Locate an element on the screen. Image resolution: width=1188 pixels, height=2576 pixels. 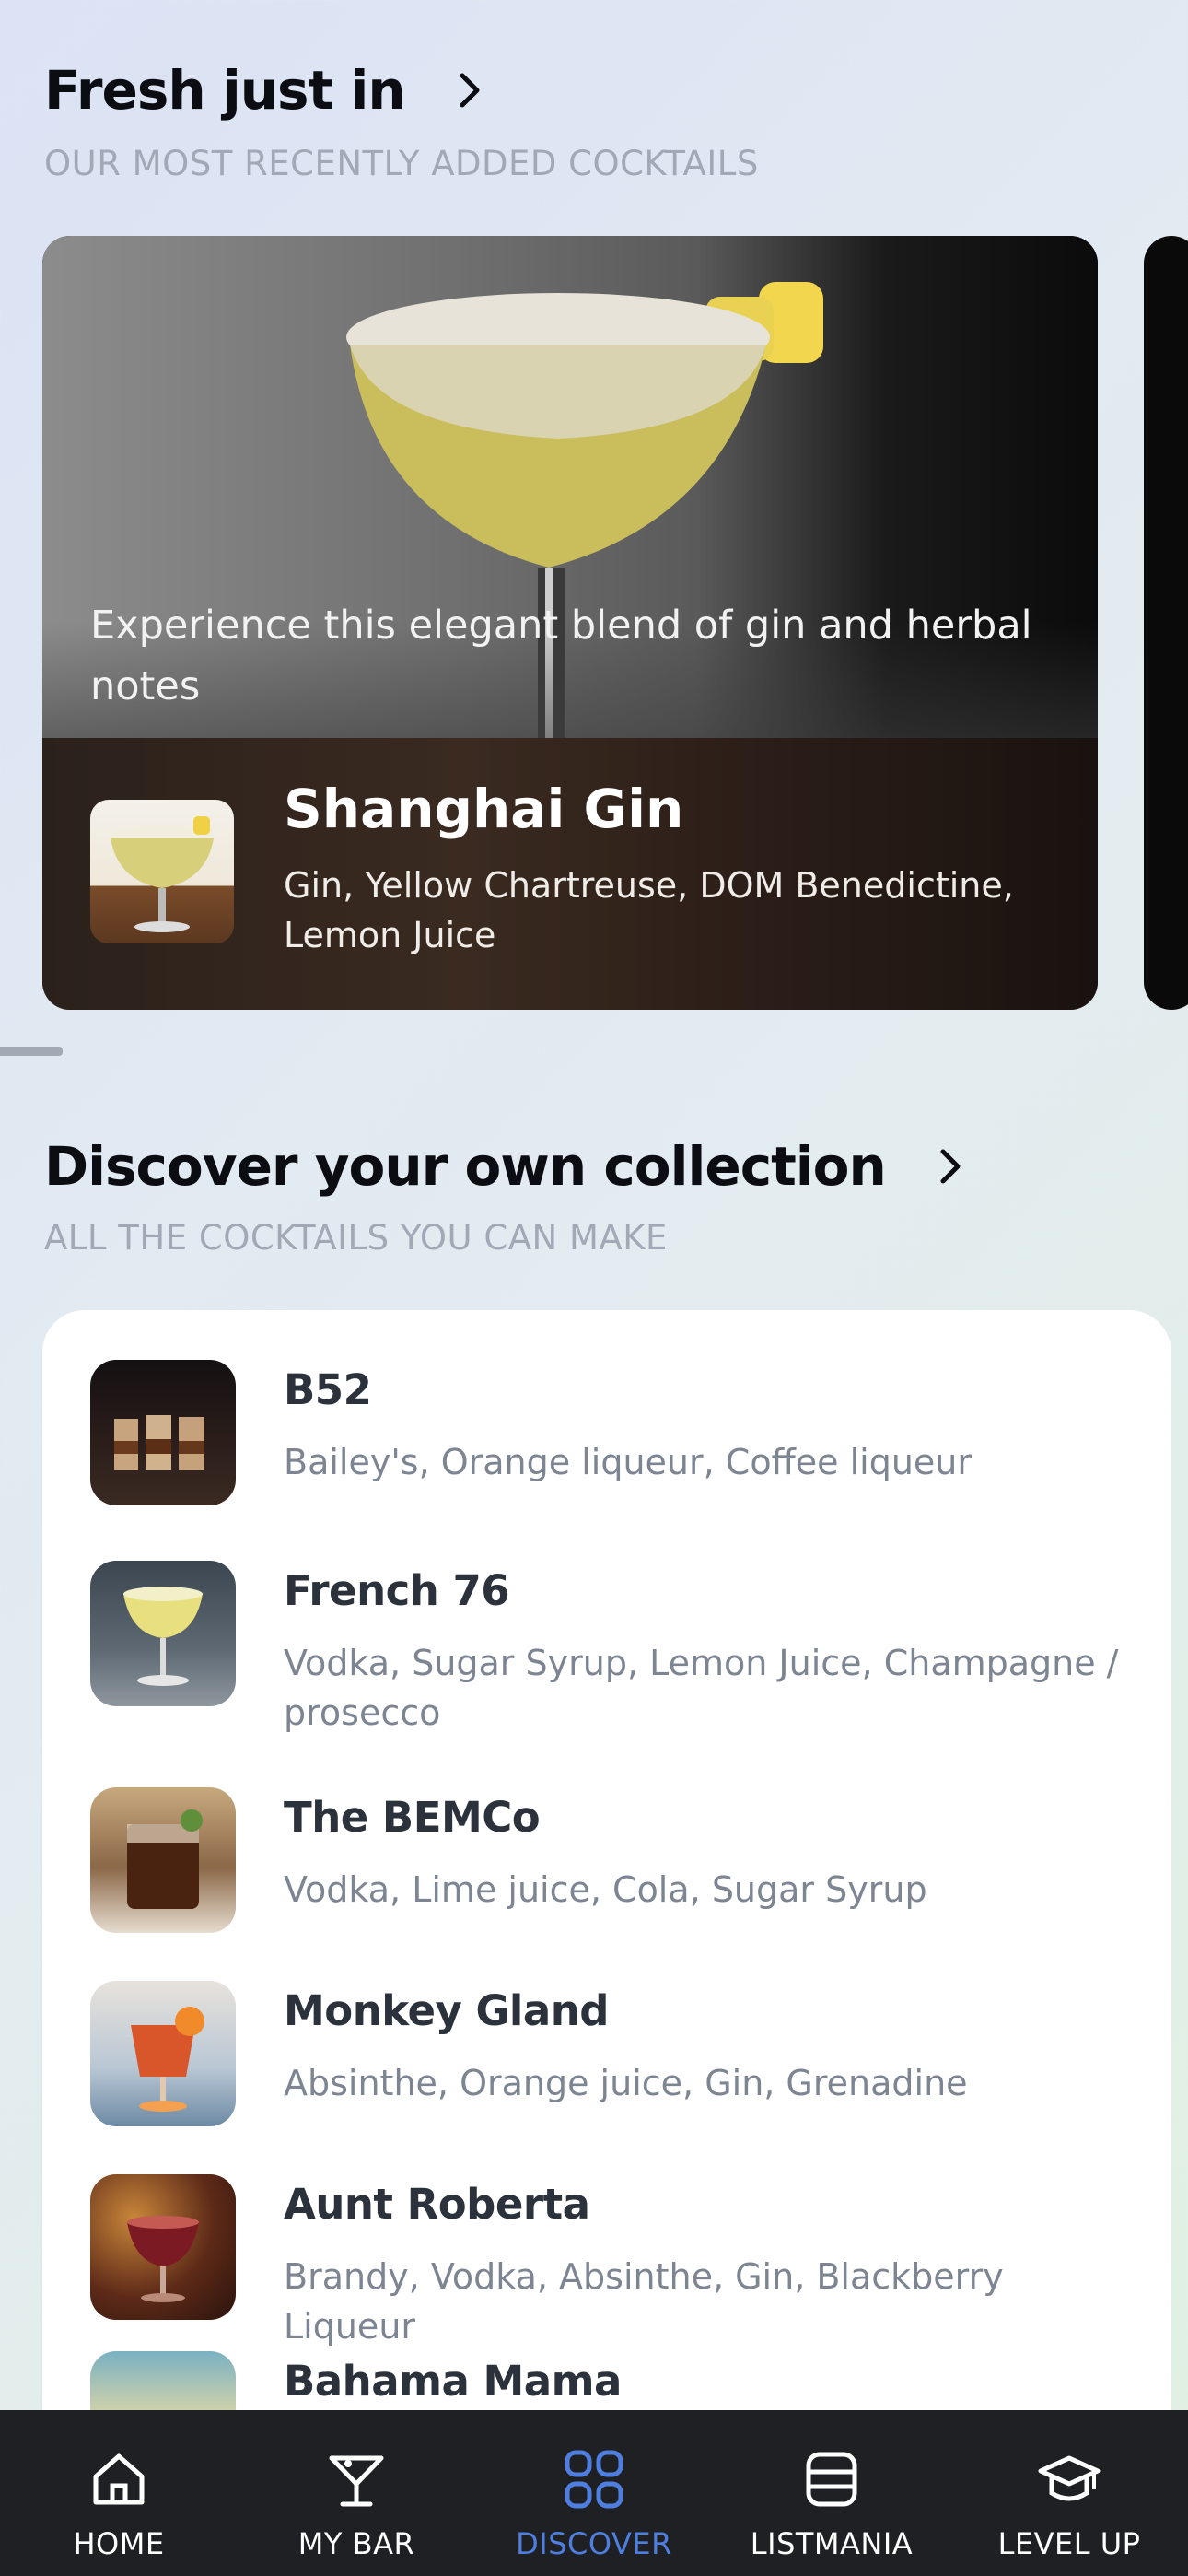
next-featured-card is located at coordinates (1166, 623).